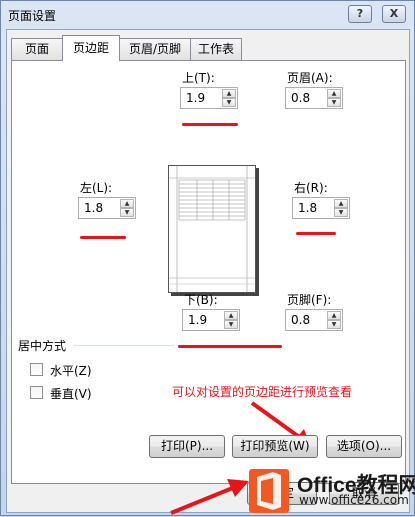  What do you see at coordinates (124, 345) in the screenshot?
I see `group-divider` at bounding box center [124, 345].